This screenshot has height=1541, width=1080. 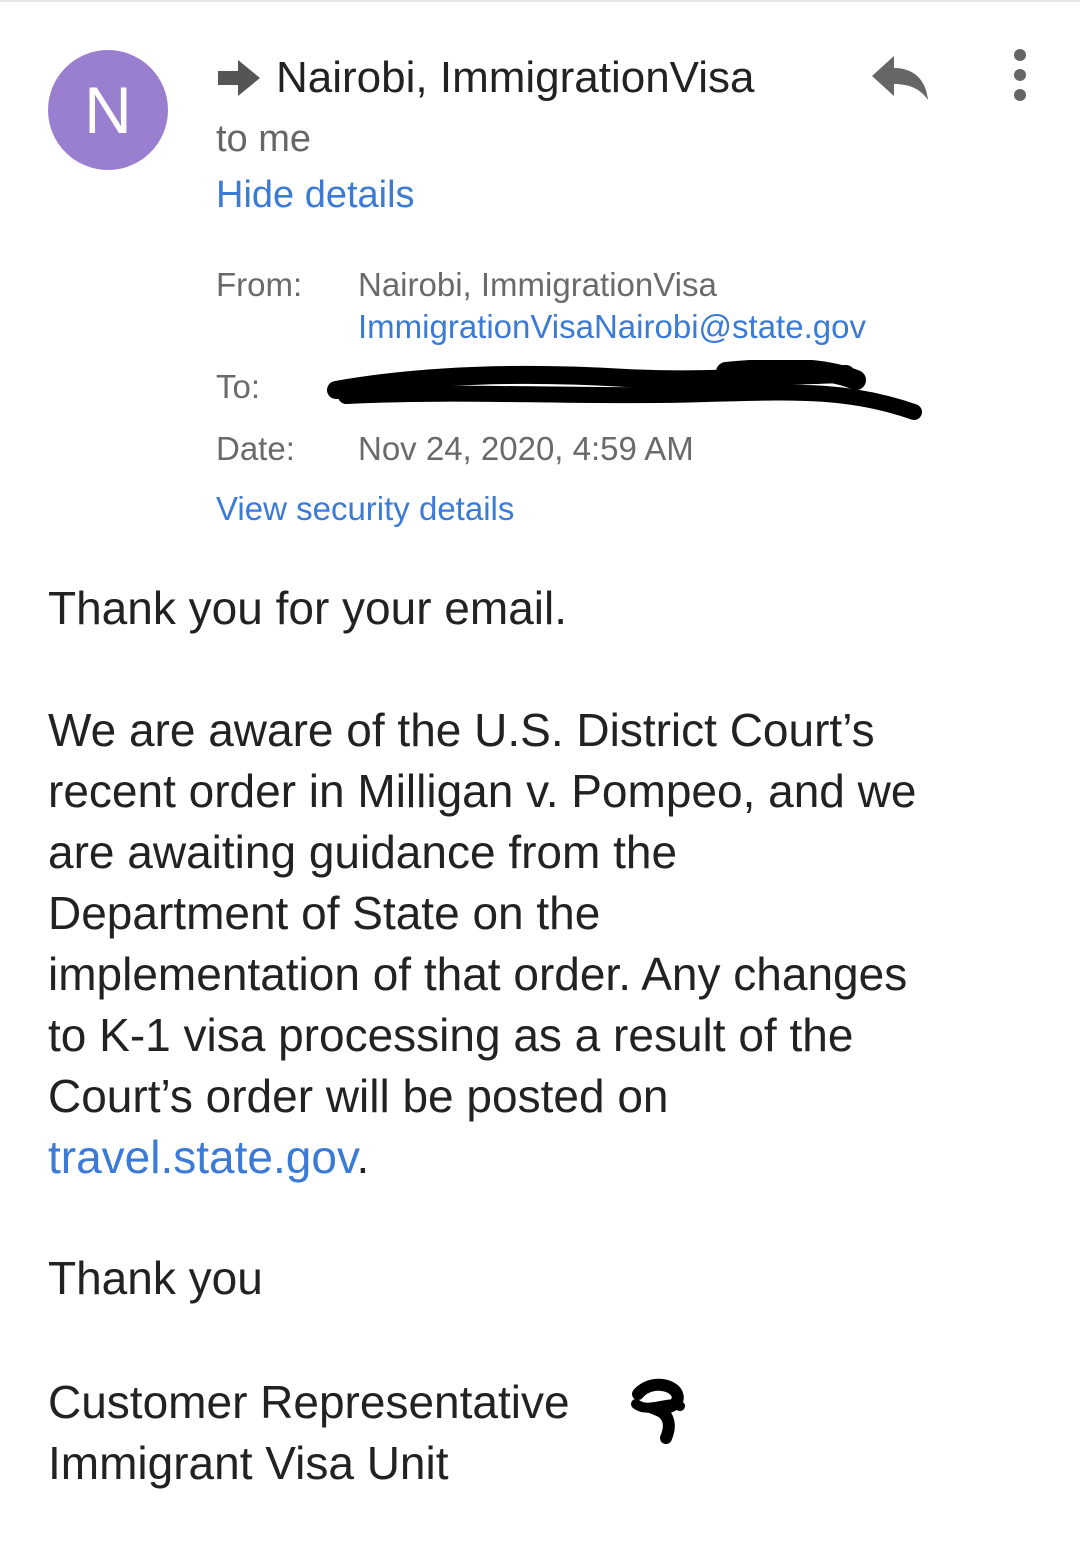 I want to click on redaction-scribble, so click(x=624, y=390).